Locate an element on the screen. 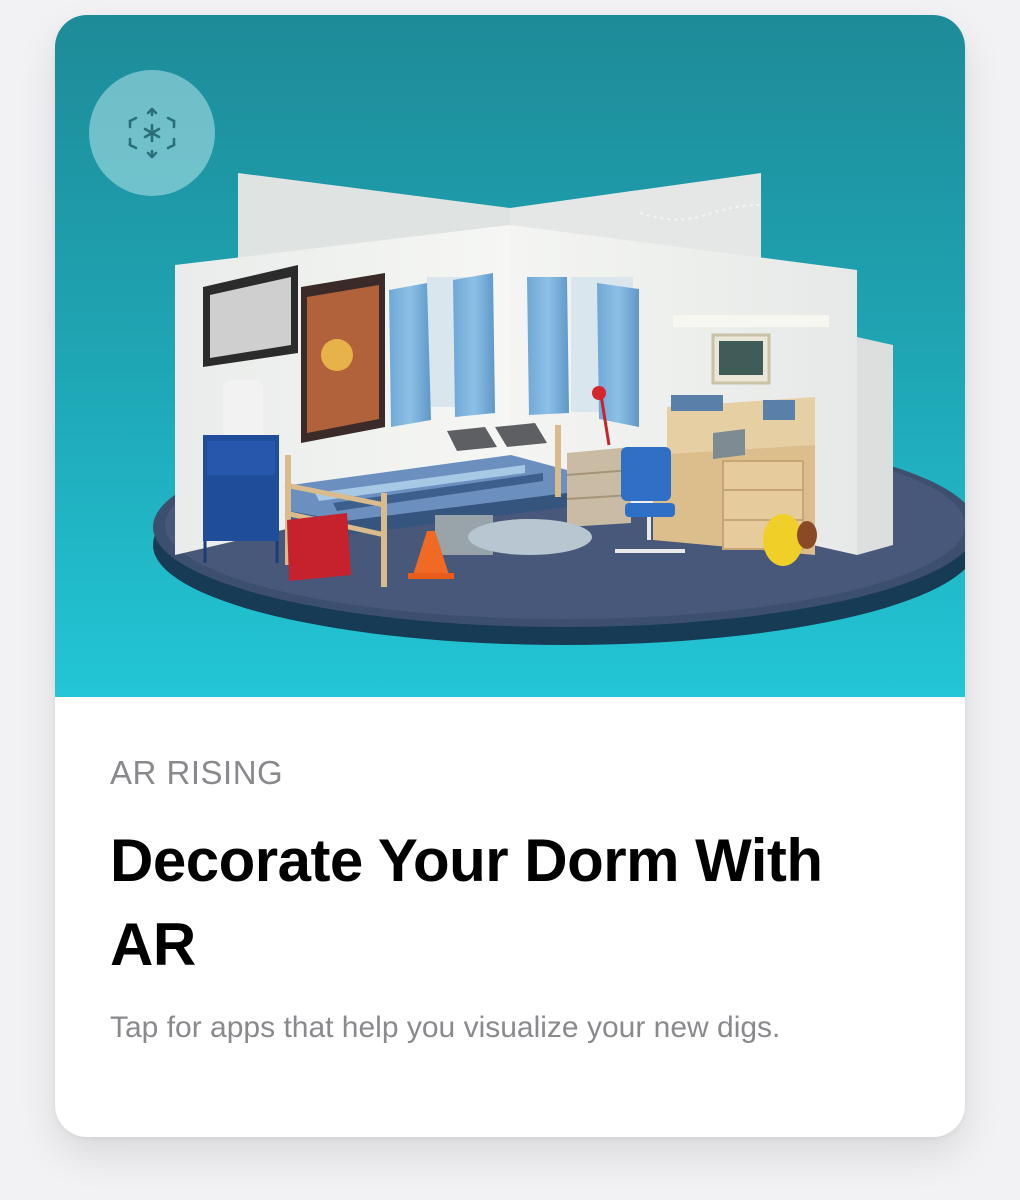 This screenshot has height=1200, width=1020. ar-cube-icon is located at coordinates (152, 133).